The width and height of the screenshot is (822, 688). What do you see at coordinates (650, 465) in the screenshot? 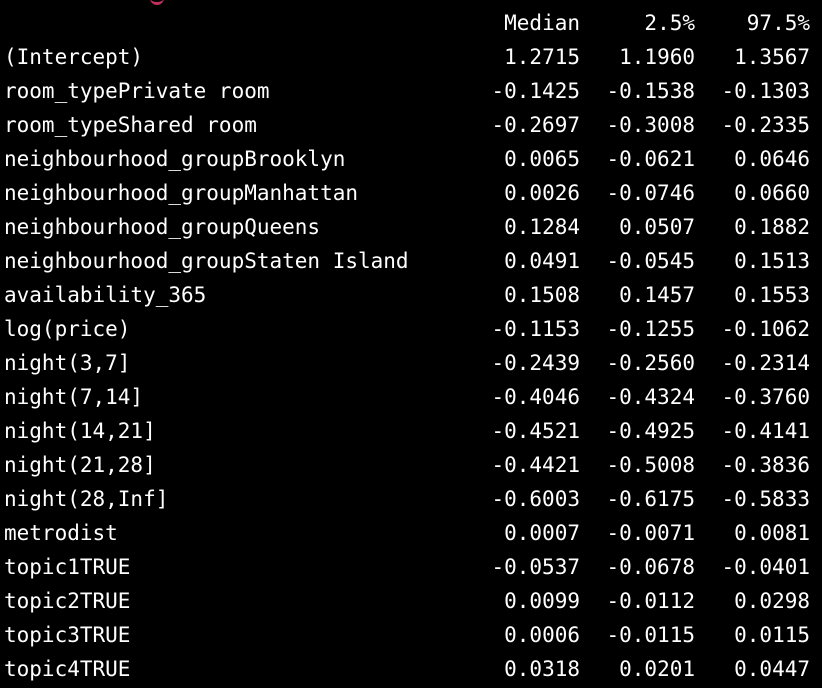
I see `row-2-5-percent: -0.5008` at bounding box center [650, 465].